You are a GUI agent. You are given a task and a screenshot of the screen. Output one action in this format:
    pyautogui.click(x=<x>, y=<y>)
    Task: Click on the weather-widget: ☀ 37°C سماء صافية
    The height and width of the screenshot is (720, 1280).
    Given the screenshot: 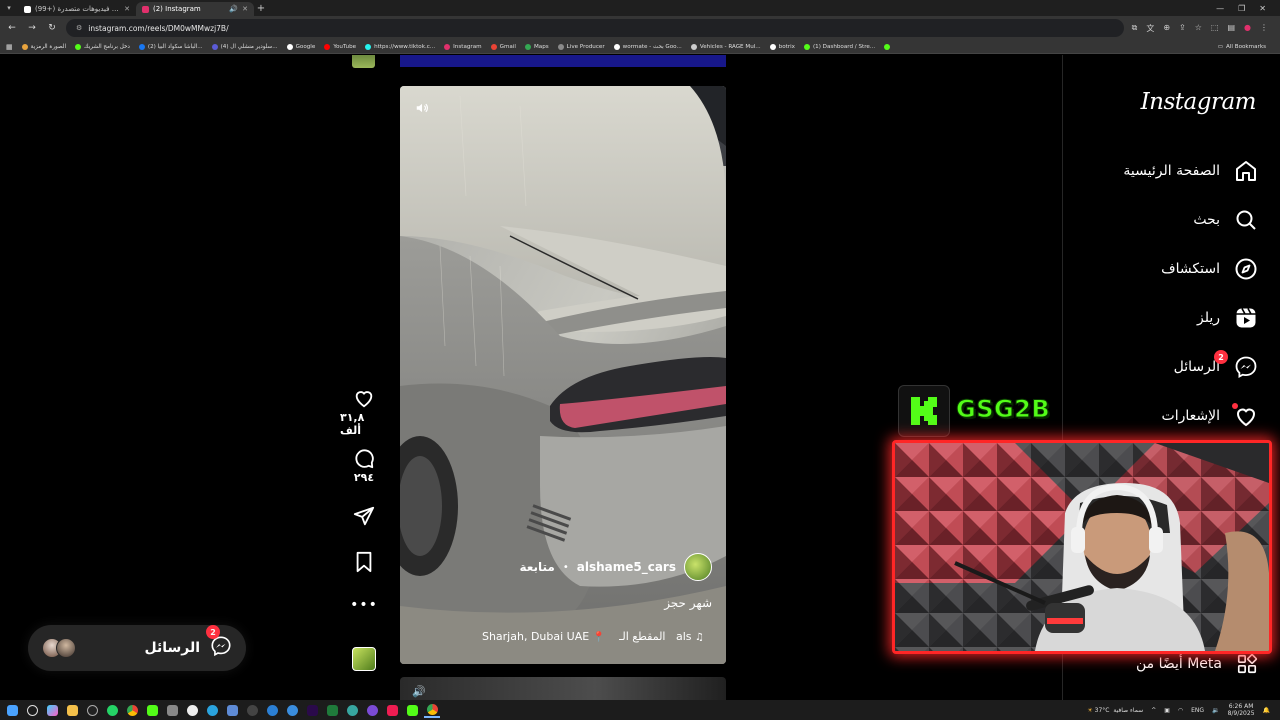 What is the action you would take?
    pyautogui.click(x=1115, y=710)
    